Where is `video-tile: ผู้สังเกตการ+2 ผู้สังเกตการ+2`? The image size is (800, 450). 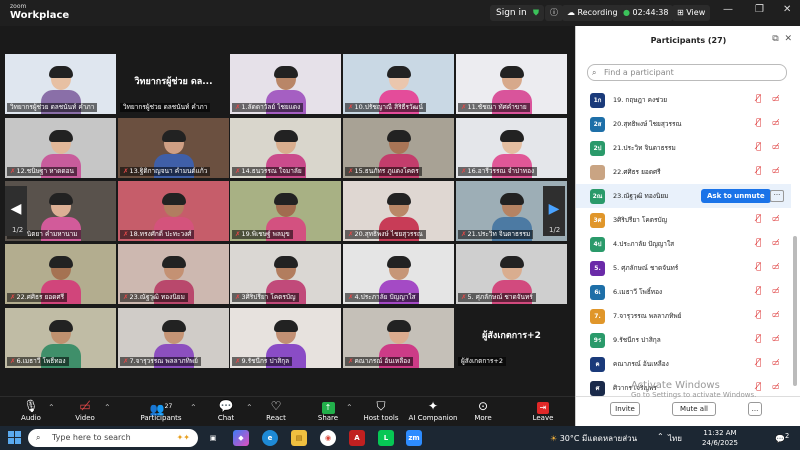 video-tile: ผู้สังเกตการ+2 ผู้สังเกตการ+2 is located at coordinates (511, 338).